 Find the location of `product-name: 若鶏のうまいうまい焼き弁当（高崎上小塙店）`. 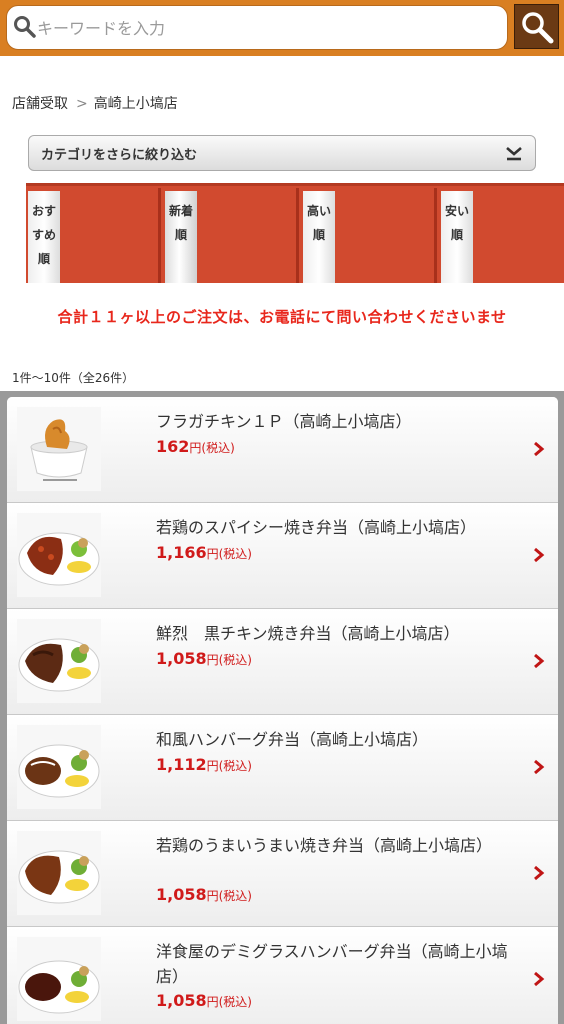

product-name: 若鶏のうまいうまい焼き弁当（高崎上小塙店） is located at coordinates (324, 845).